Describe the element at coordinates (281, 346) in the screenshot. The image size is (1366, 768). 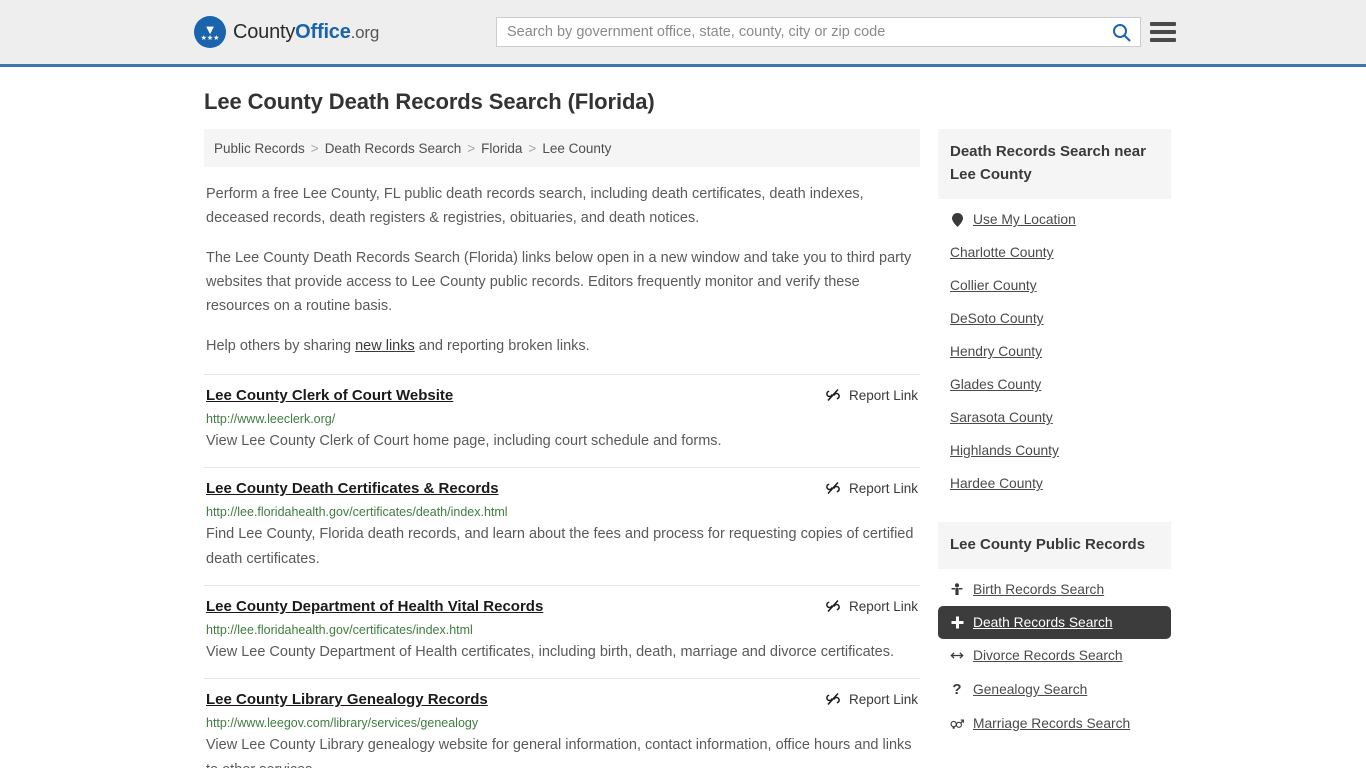
I see `intro-p3-before: Help others by sharing` at that location.